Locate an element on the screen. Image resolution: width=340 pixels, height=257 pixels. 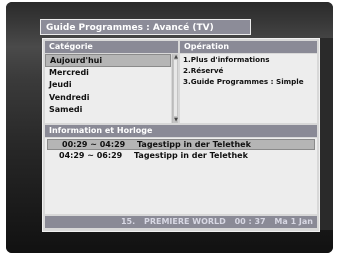
program-row: 00:29 ~ 04:29 Tagestipp in der Telethek is located at coordinates (181, 144).